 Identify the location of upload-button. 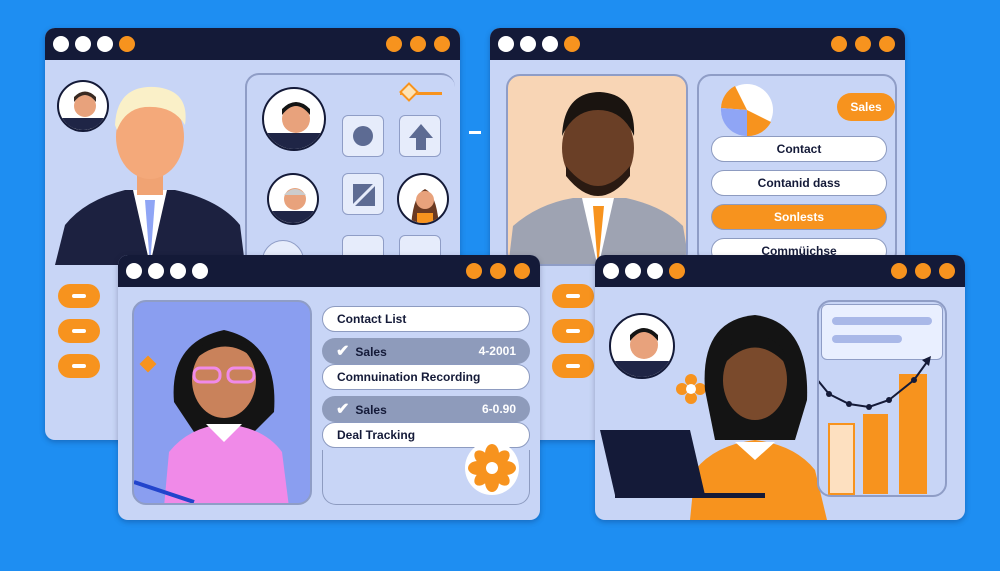
(420, 136).